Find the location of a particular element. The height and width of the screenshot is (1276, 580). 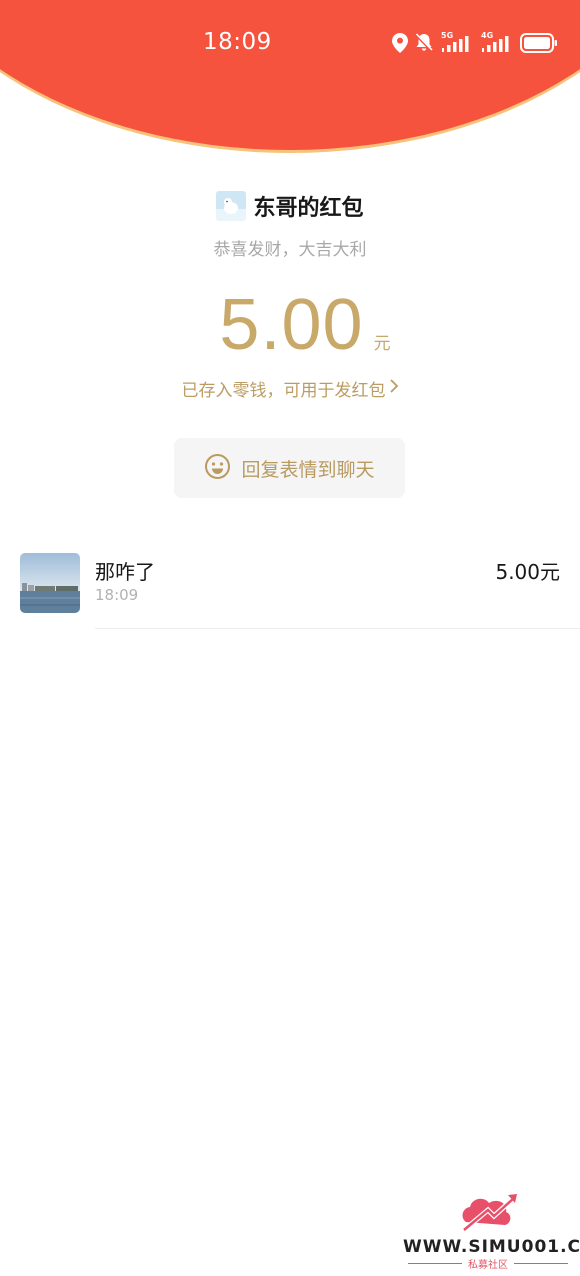

battery-icon is located at coordinates (539, 43).